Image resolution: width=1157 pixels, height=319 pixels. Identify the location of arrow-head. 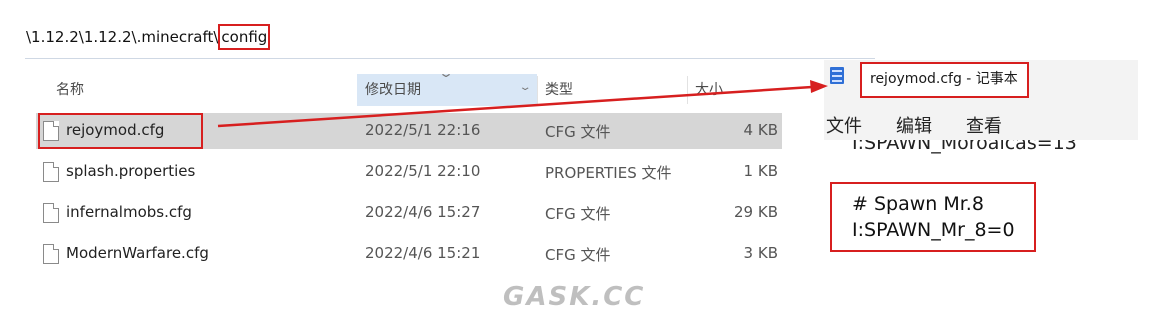
(819, 86).